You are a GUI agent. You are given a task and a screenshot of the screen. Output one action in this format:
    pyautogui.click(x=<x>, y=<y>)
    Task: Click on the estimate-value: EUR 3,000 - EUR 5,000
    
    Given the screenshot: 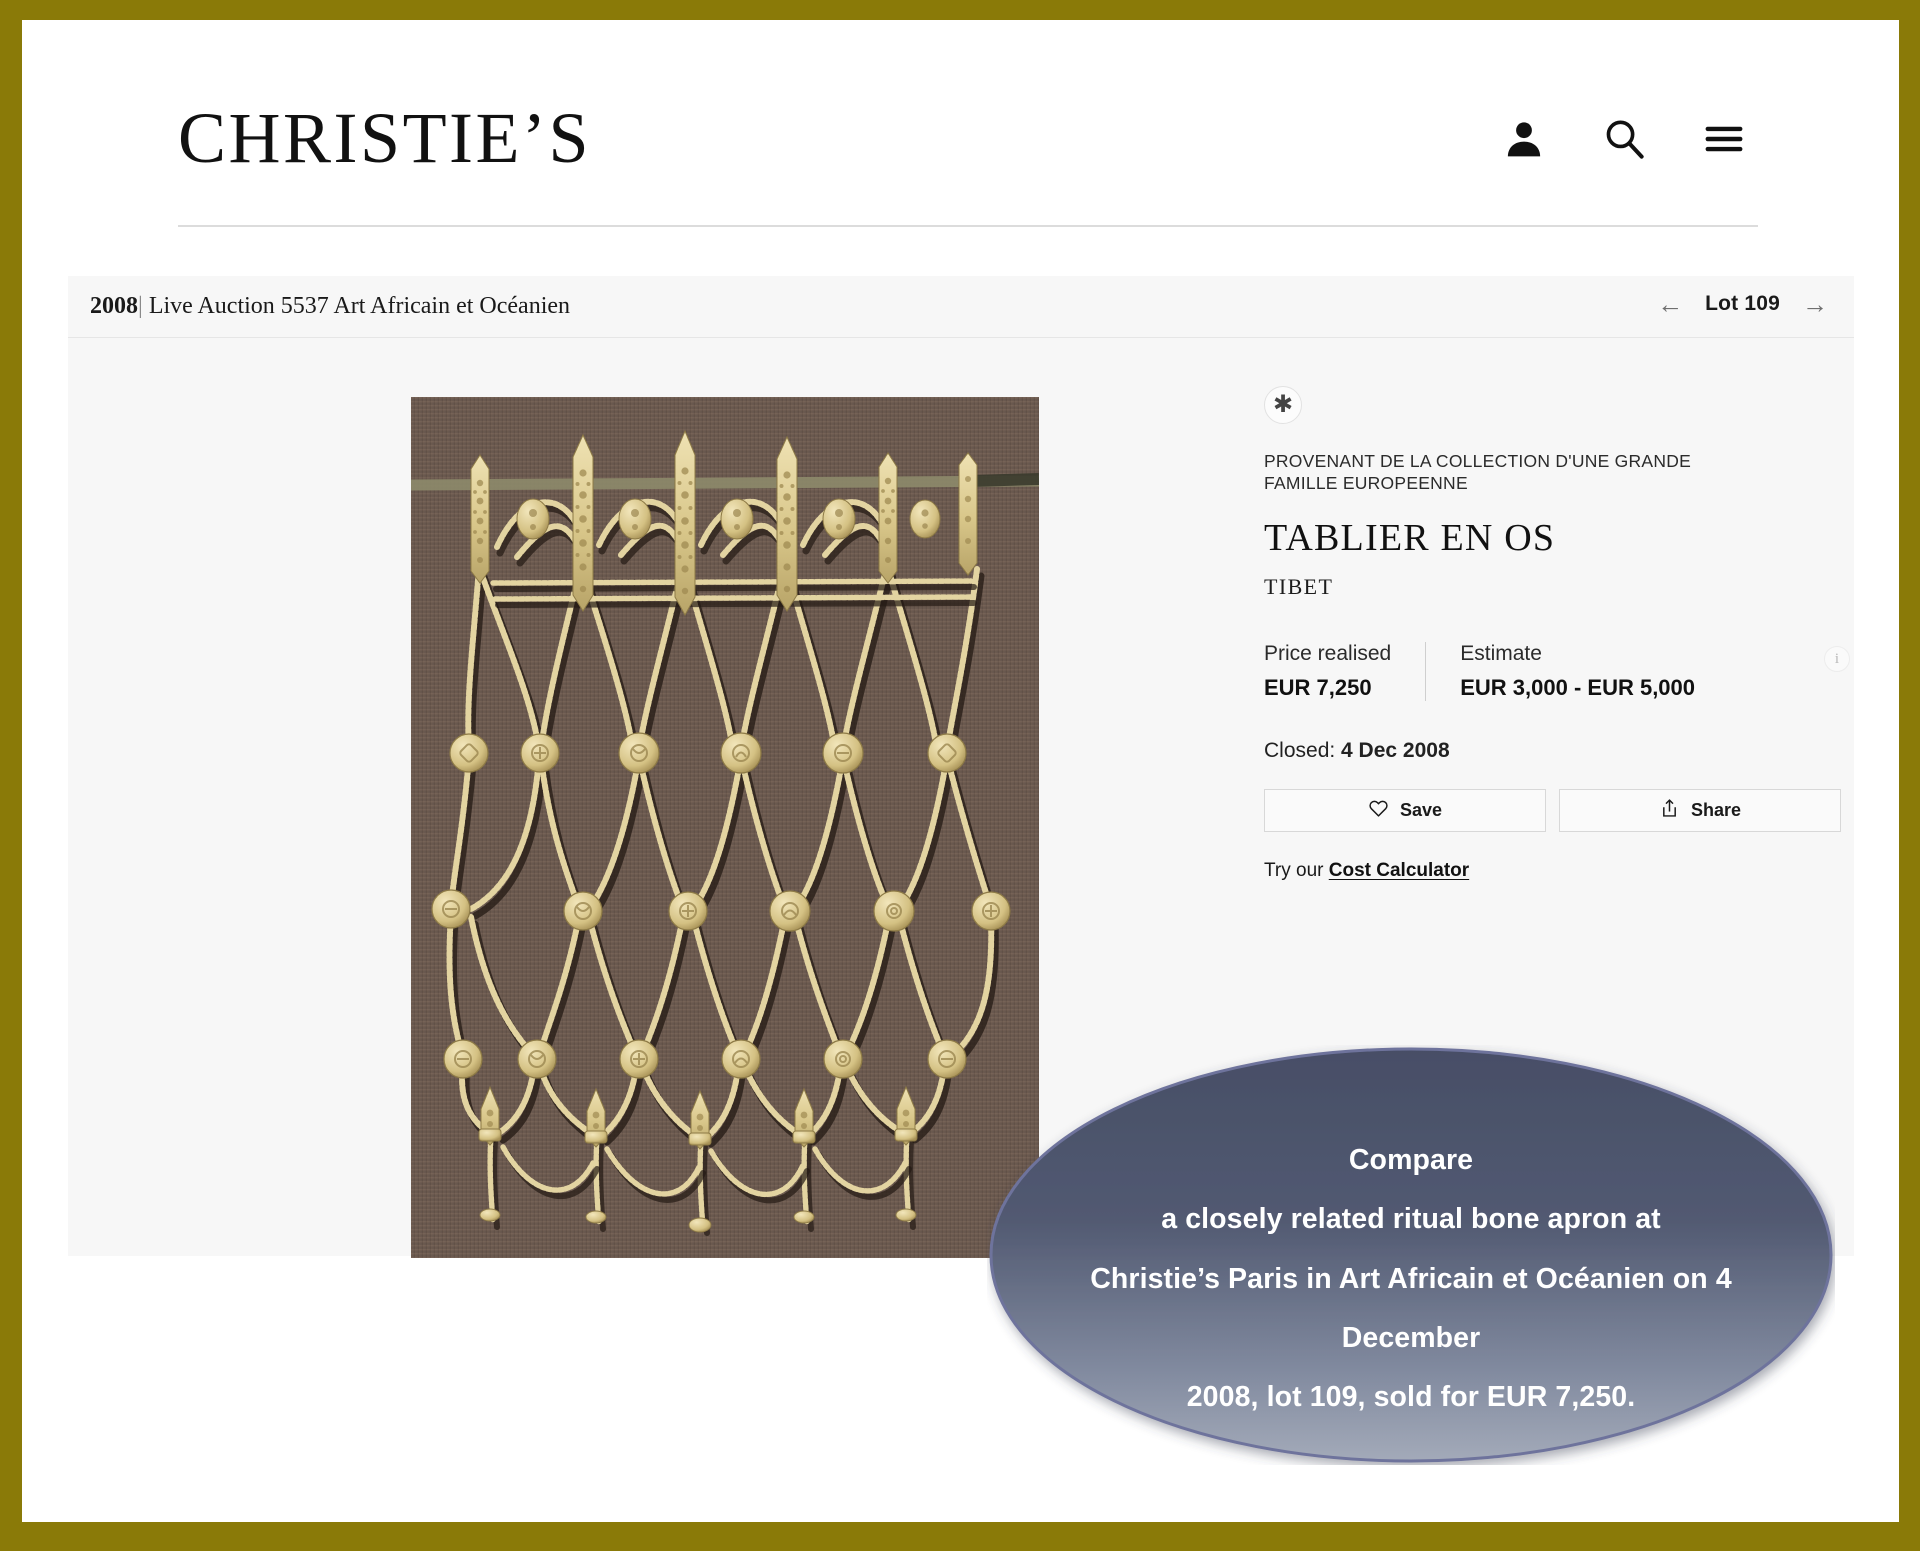 What is the action you would take?
    pyautogui.click(x=1578, y=688)
    